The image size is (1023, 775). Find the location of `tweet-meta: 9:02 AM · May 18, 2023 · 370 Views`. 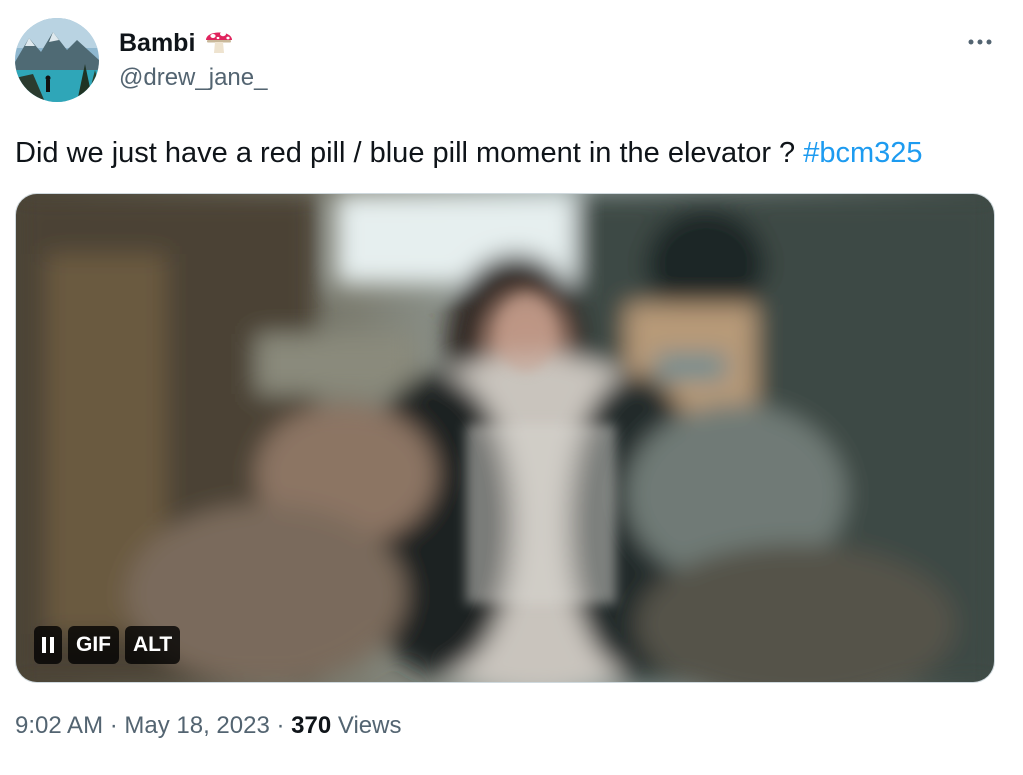

tweet-meta: 9:02 AM · May 18, 2023 · 370 Views is located at coordinates (208, 726).